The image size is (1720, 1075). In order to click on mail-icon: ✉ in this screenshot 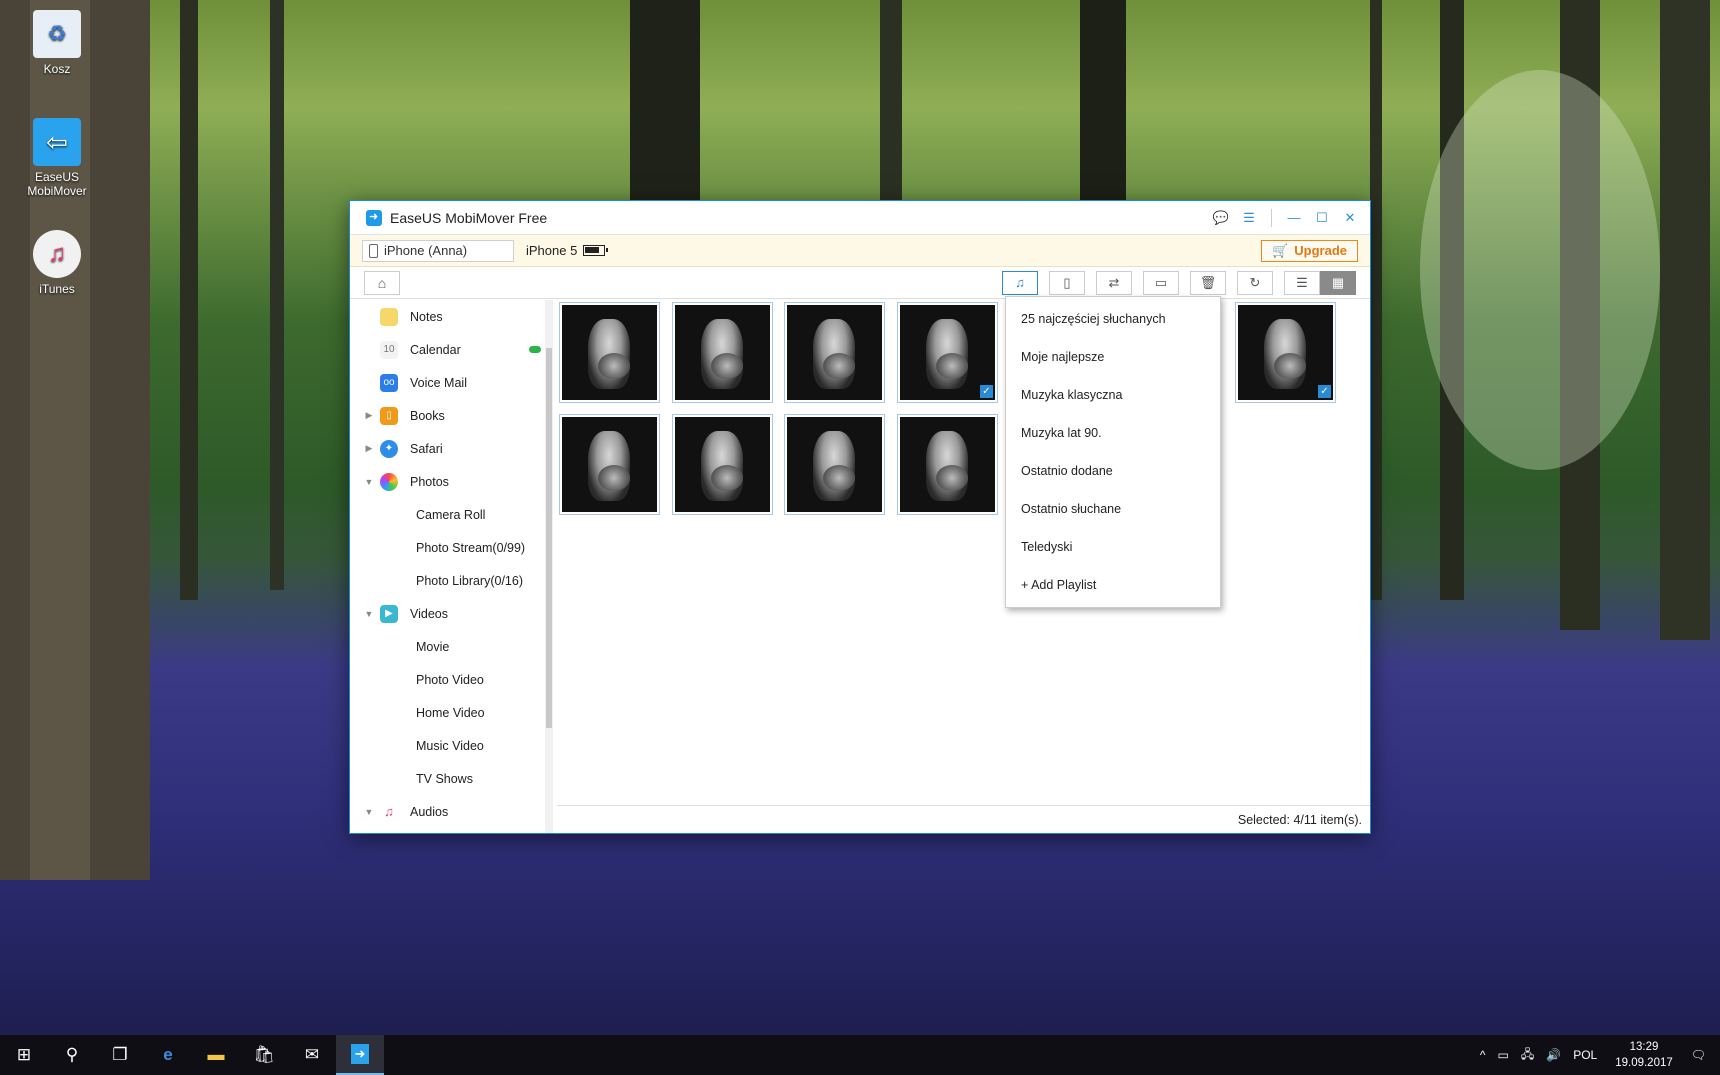, I will do `click(312, 1054)`.